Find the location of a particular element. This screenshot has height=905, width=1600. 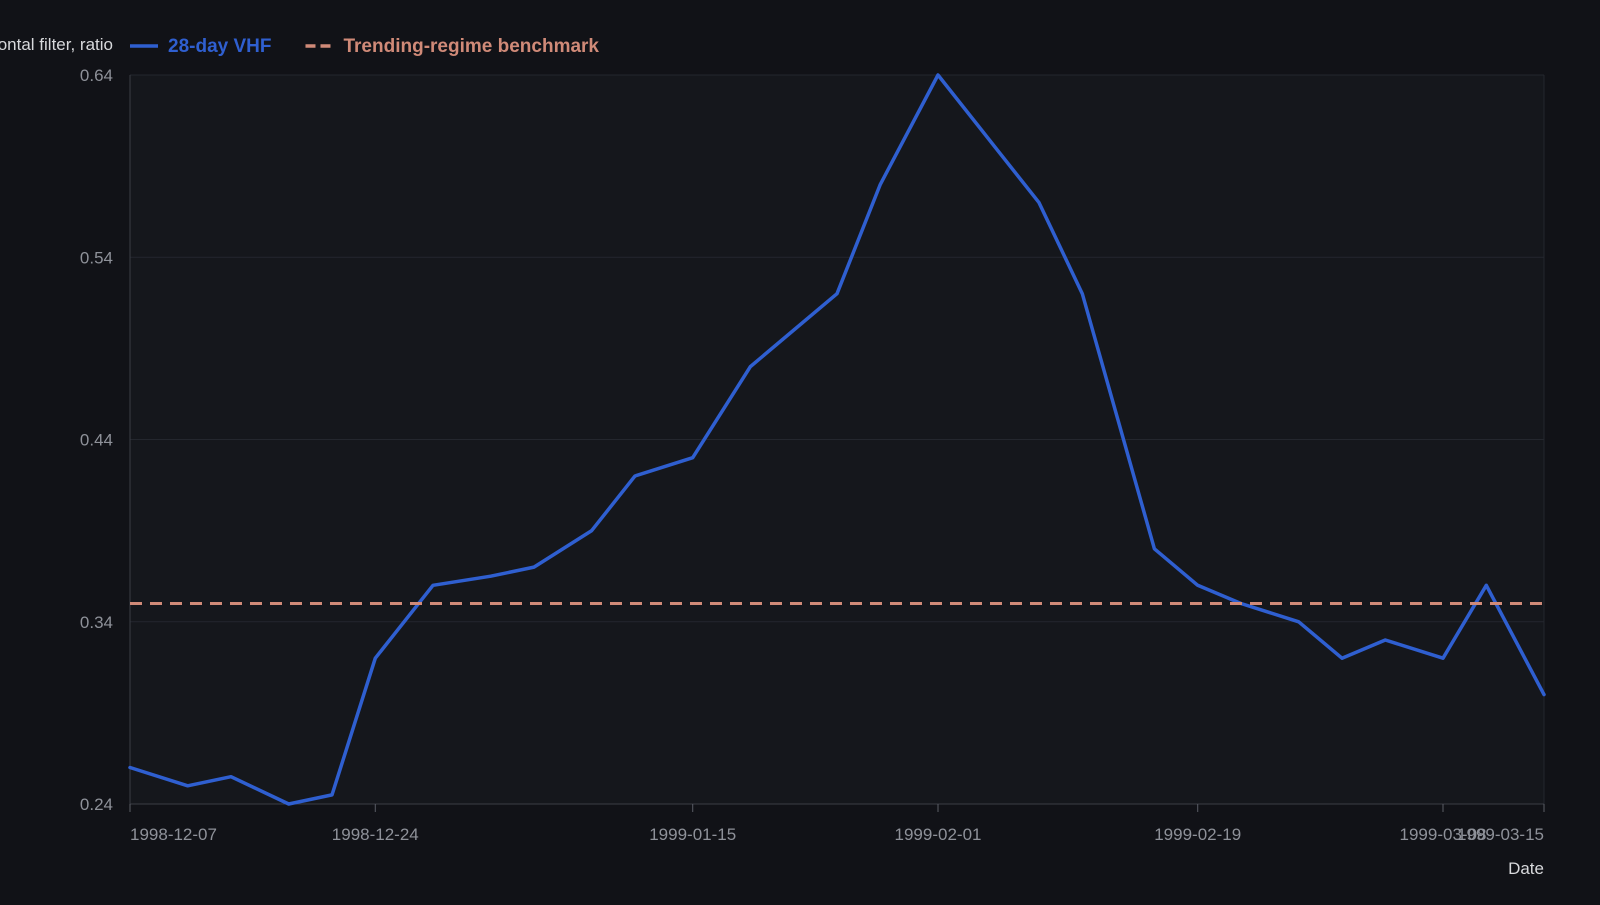

x-tick-label: 1999-02-19 is located at coordinates (1197, 834).